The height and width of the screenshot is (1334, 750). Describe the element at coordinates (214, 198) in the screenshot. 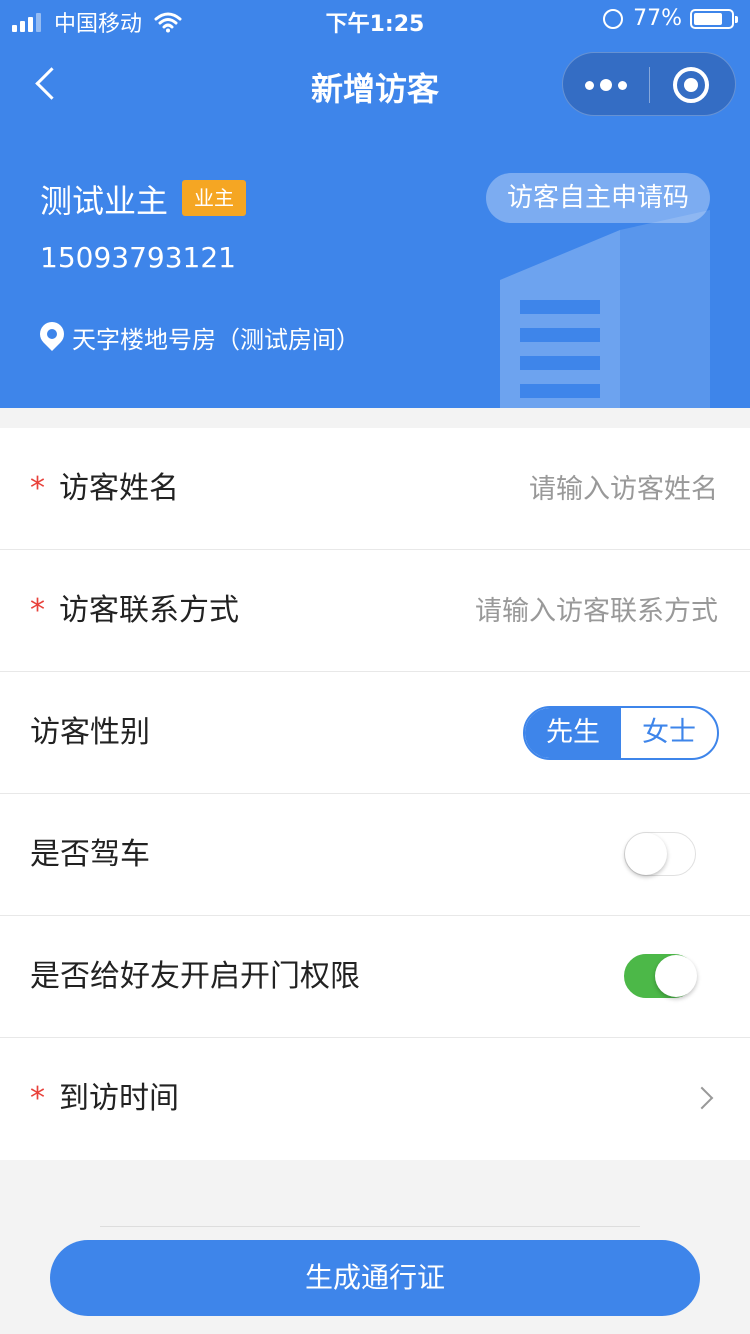

I see `owner-role-badge: 业主` at that location.